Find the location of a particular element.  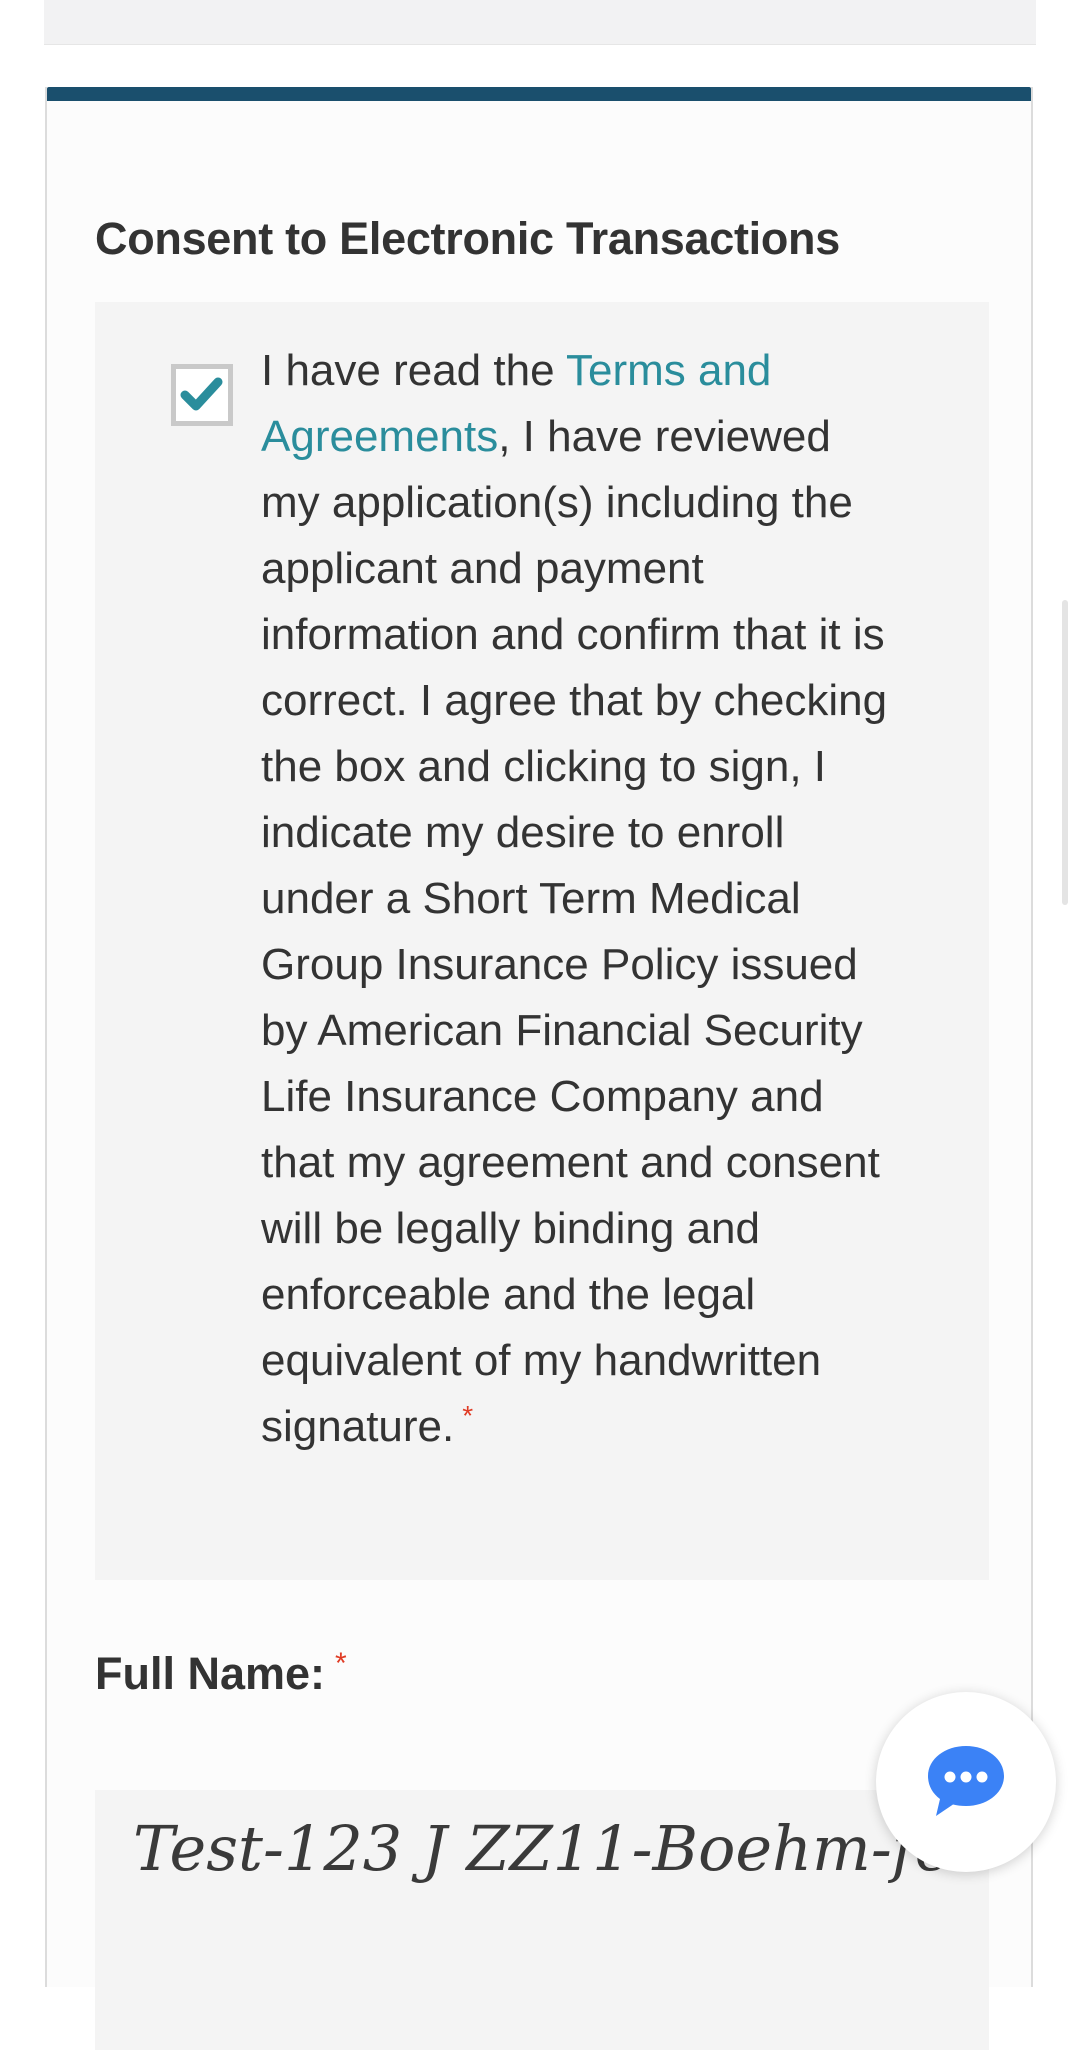

consent-checkbox is located at coordinates (202, 395).